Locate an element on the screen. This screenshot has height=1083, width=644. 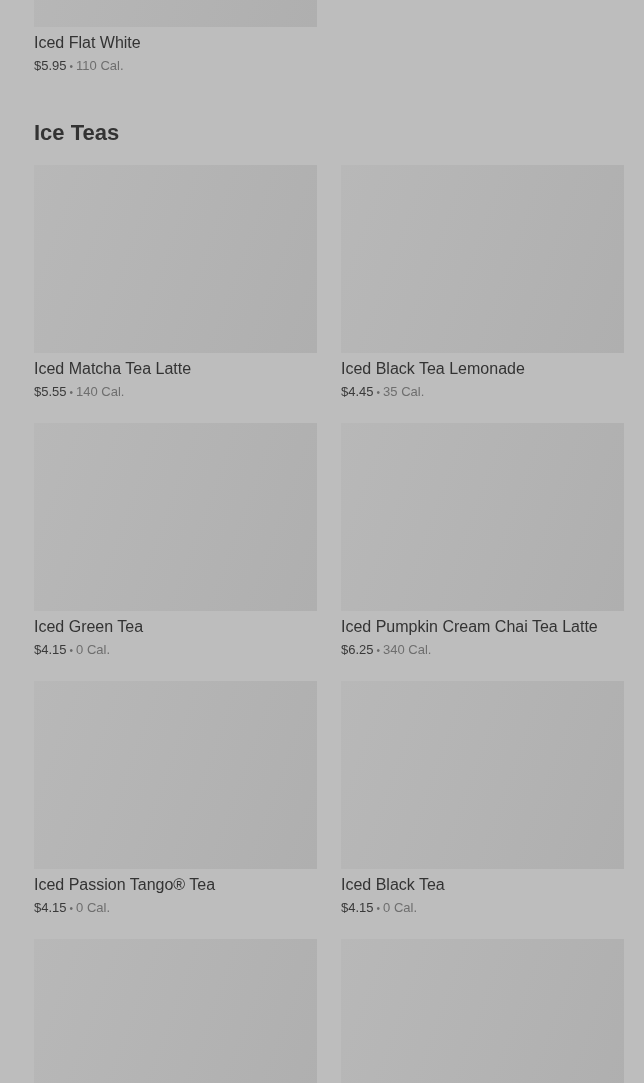
item-calories: 340 Cal. is located at coordinates (407, 649).